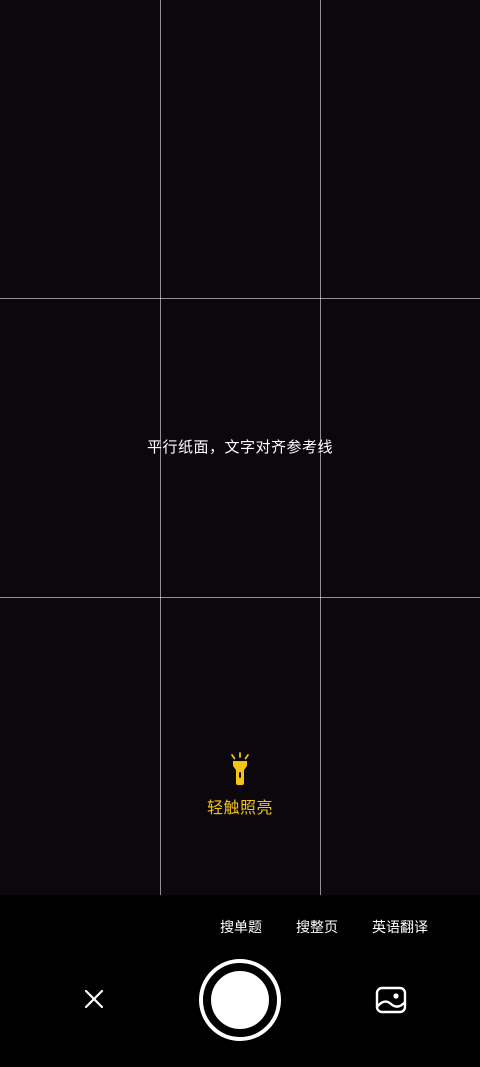 This screenshot has height=1067, width=480. Describe the element at coordinates (240, 768) in the screenshot. I see `flashlight-icon` at that location.